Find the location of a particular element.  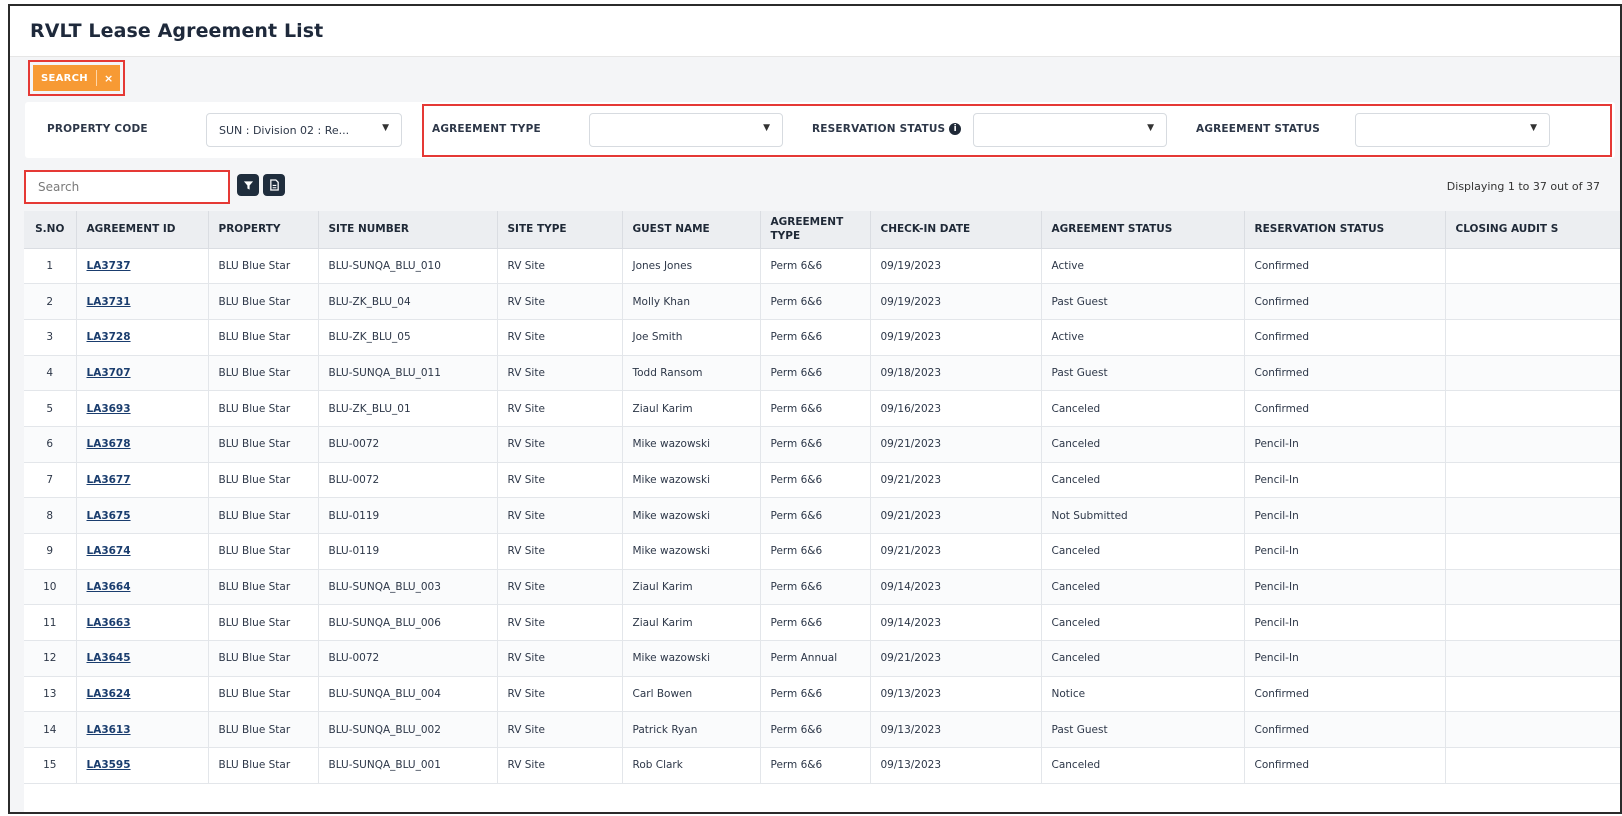

cell-agreement-id: LA3624 is located at coordinates (142, 694).